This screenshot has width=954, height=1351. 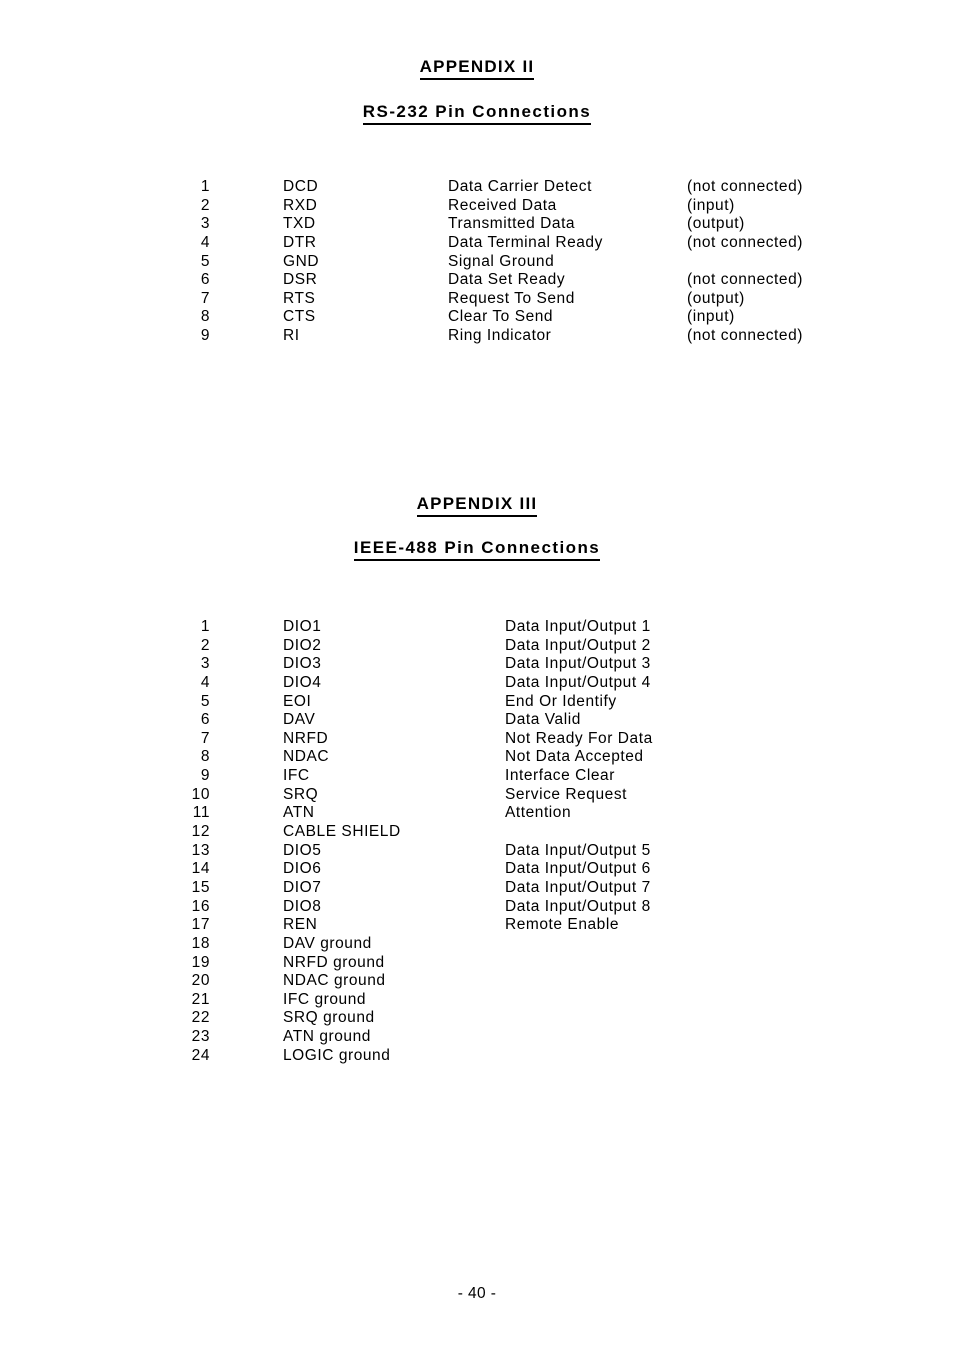 I want to click on signal-name: NDAC, so click(x=306, y=757).